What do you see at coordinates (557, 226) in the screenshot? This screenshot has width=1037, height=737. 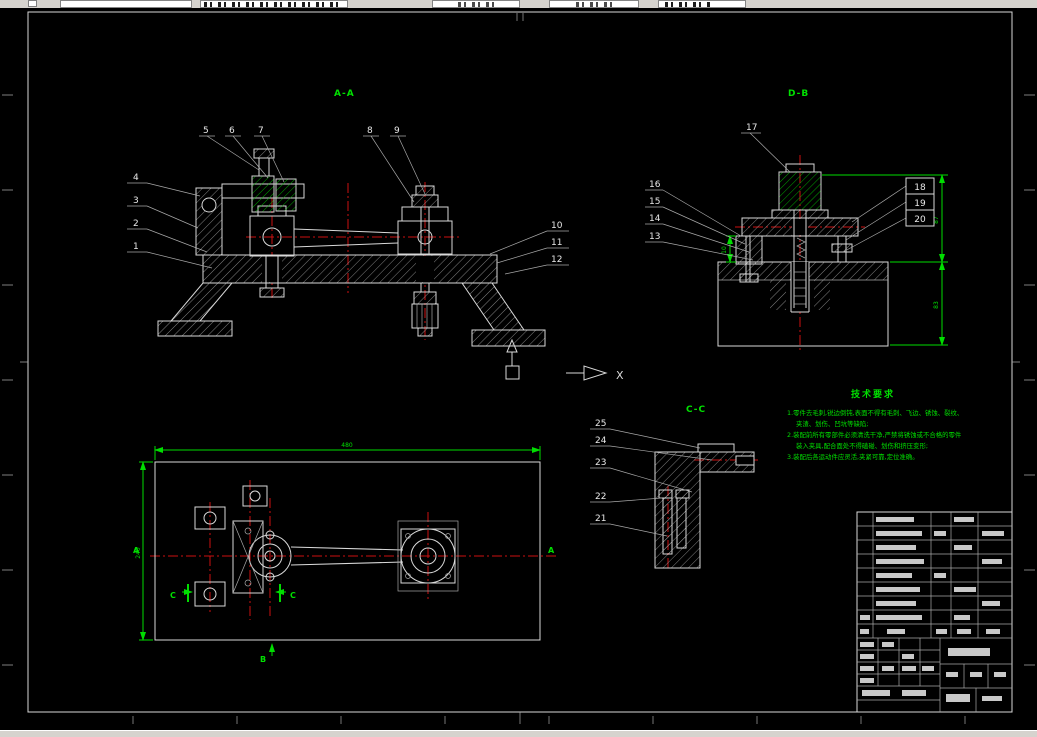 I see `callout-10: 10` at bounding box center [557, 226].